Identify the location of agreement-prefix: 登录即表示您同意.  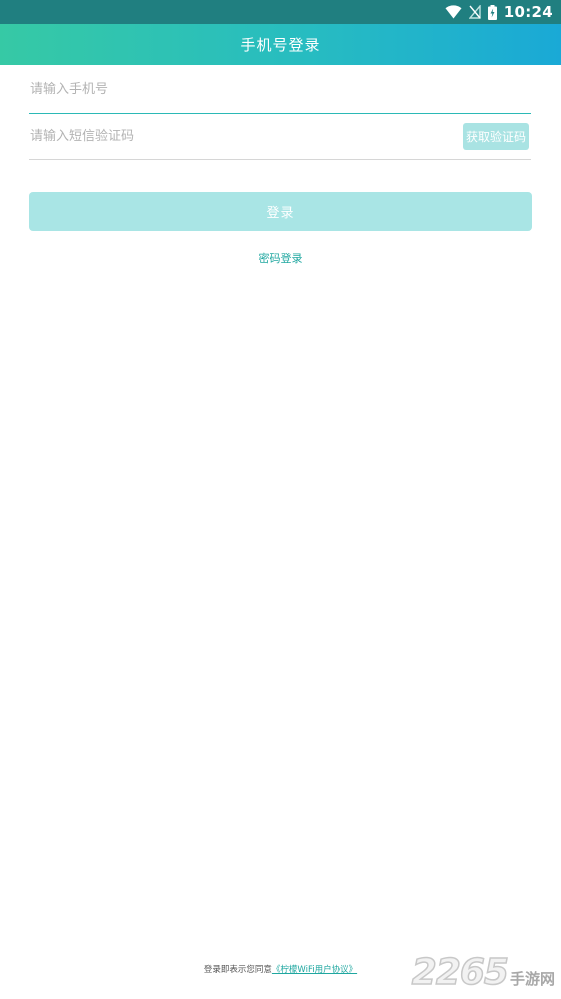
(237, 970).